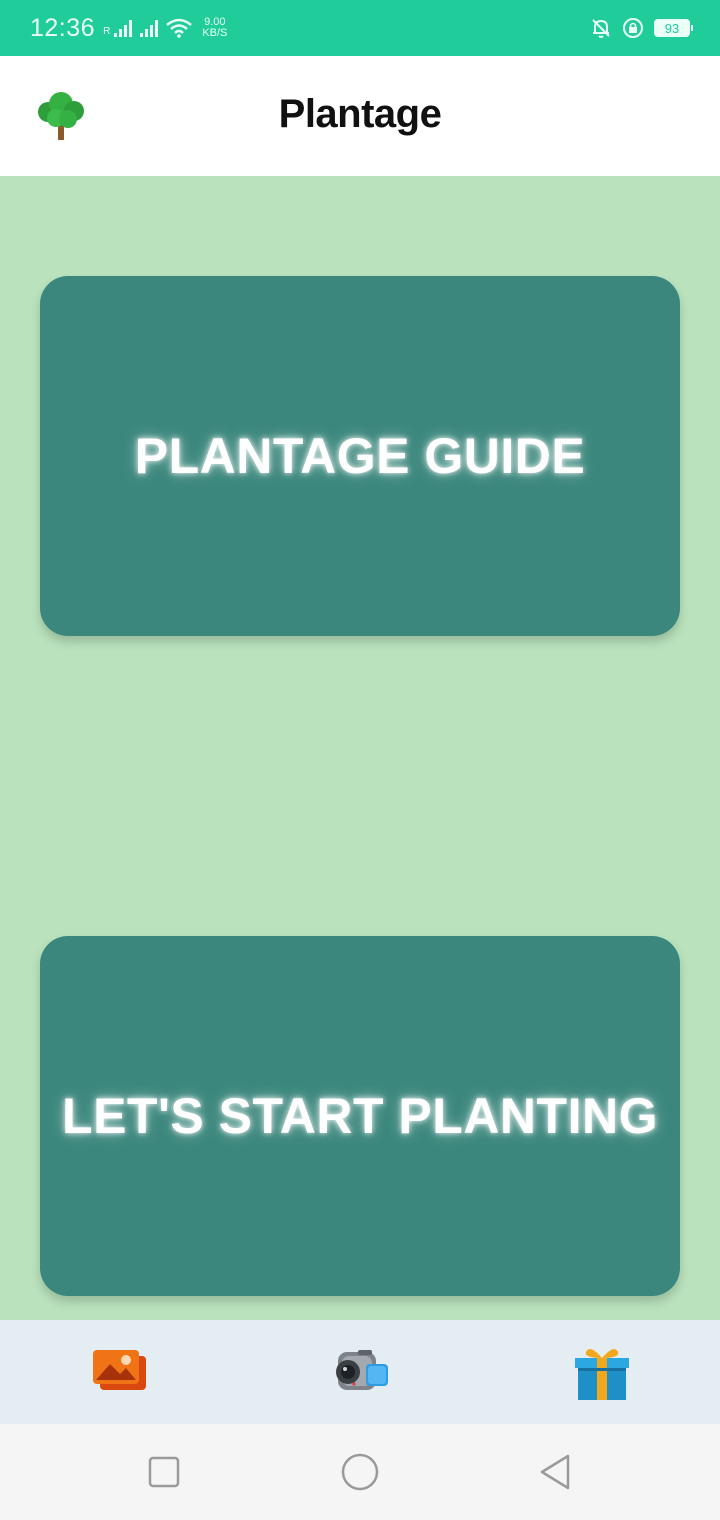 This screenshot has height=1520, width=720. I want to click on back-triangle-icon, so click(555, 1472).